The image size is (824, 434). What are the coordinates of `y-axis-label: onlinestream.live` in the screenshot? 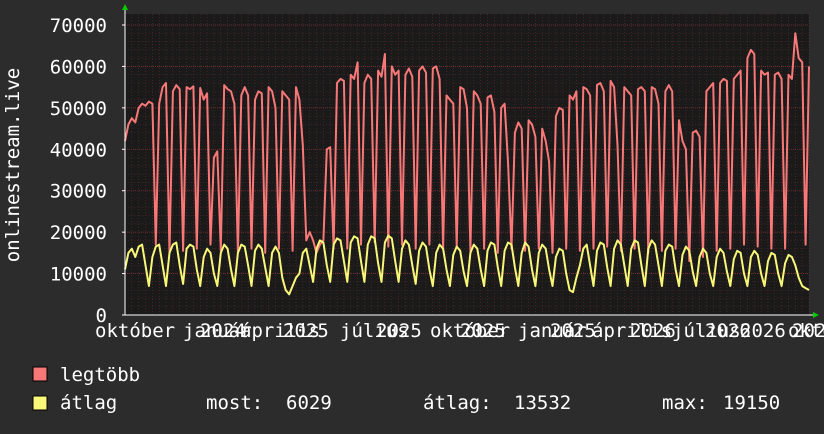 It's located at (13, 165).